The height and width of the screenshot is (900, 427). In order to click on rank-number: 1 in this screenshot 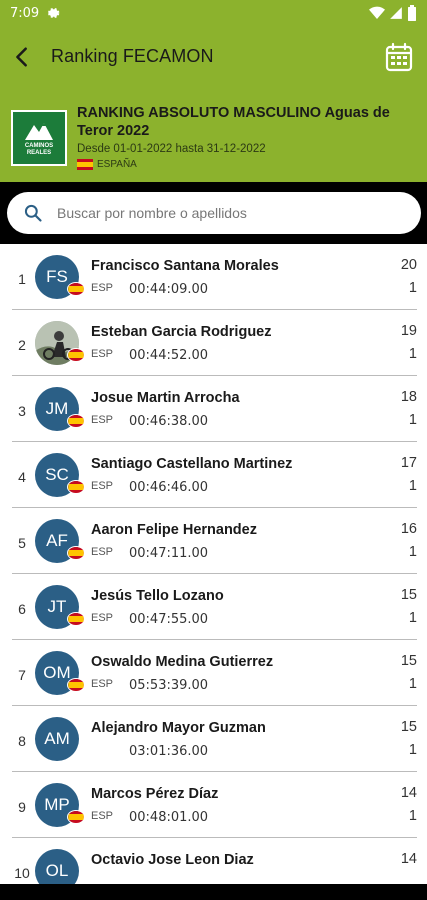, I will do `click(22, 279)`.